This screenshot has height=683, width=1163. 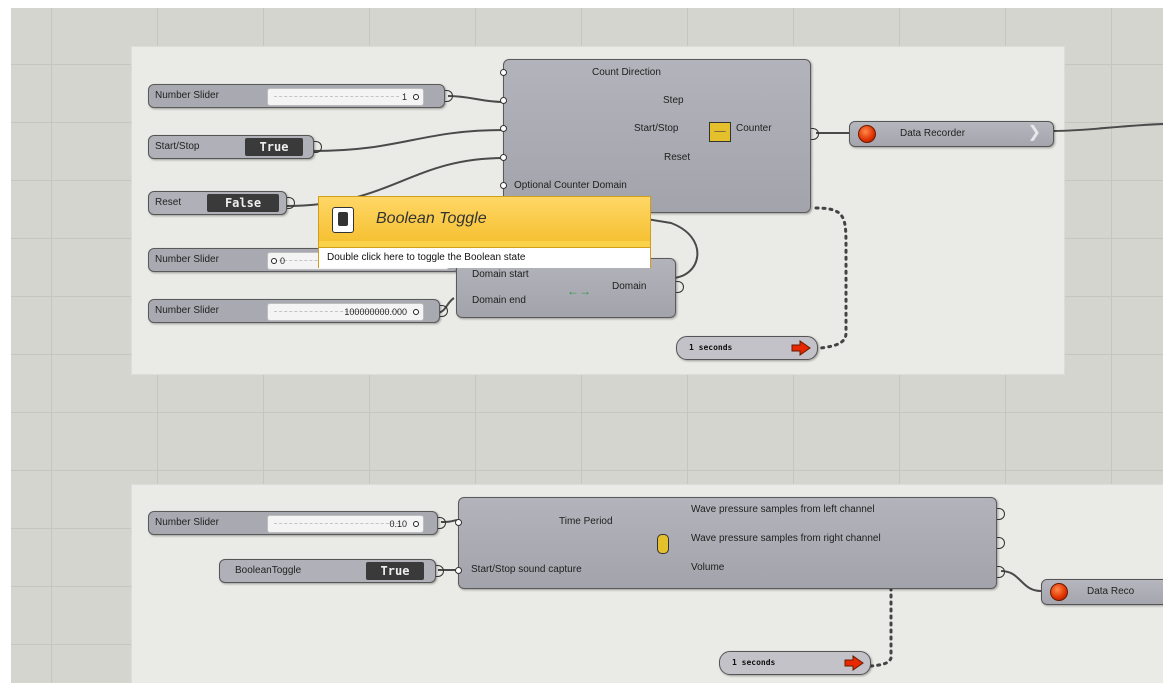 I want to click on slider-value: 0.10, so click(x=398, y=524).